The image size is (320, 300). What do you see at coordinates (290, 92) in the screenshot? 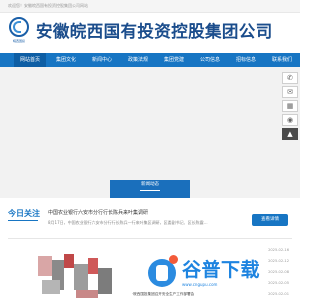
I see `chat-icon: ✉` at bounding box center [290, 92].